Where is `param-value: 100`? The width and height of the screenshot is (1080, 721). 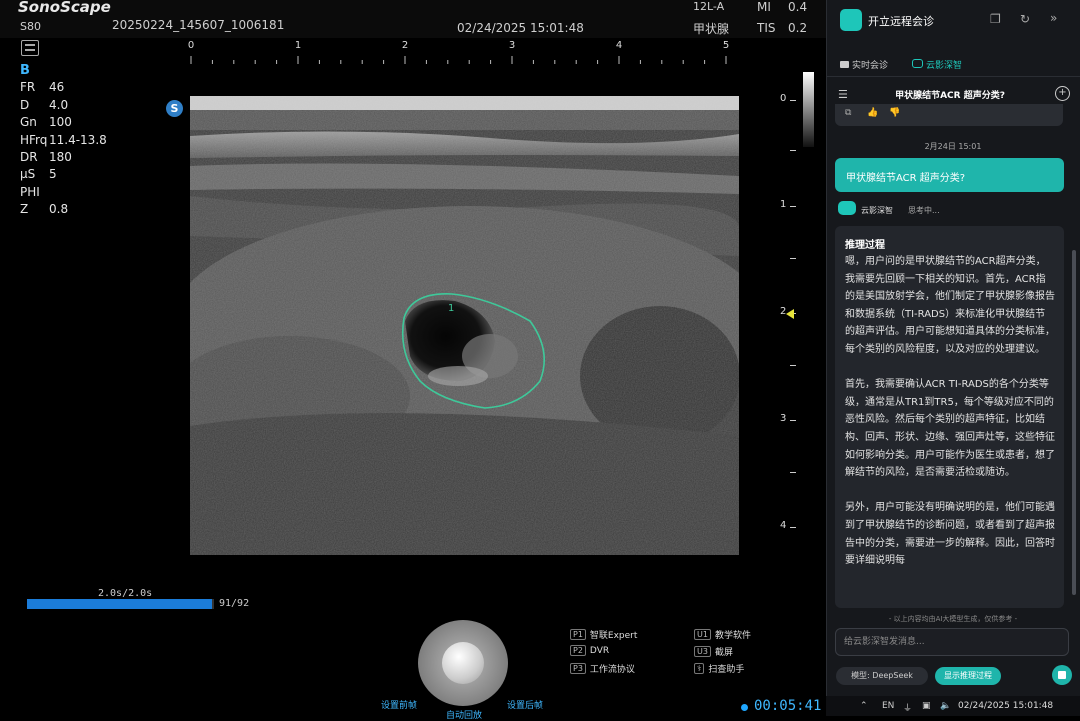 param-value: 100 is located at coordinates (60, 122).